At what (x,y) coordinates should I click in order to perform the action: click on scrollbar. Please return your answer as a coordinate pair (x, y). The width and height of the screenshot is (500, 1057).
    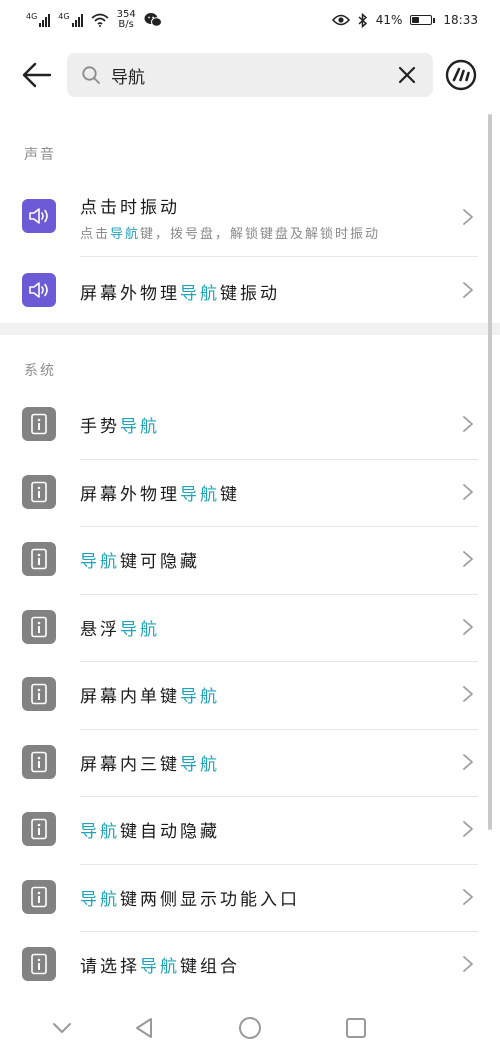
    Looking at the image, I should click on (490, 472).